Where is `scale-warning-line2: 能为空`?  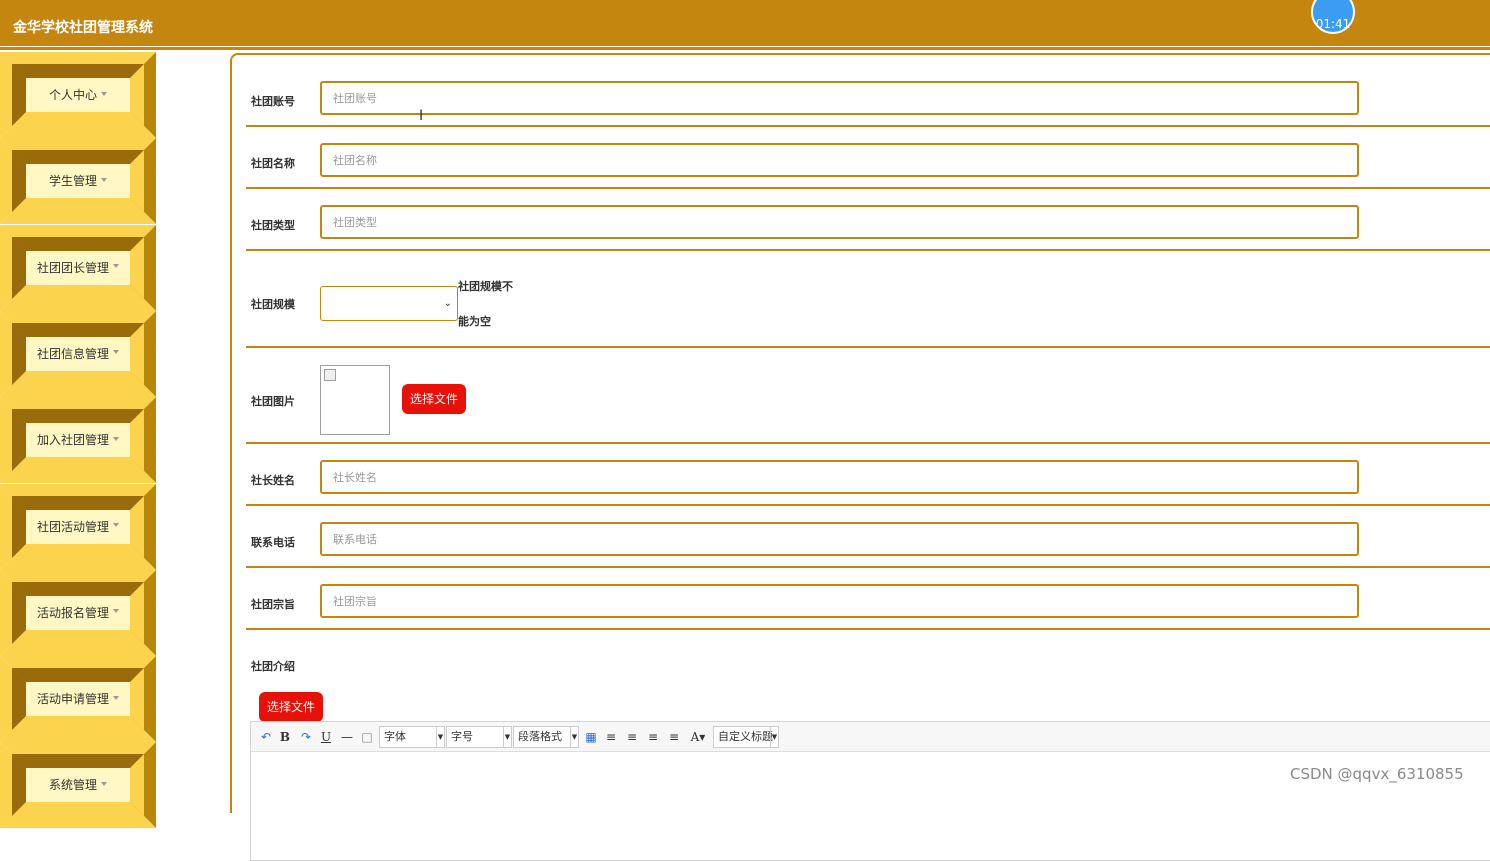
scale-warning-line2: 能为空 is located at coordinates (474, 321).